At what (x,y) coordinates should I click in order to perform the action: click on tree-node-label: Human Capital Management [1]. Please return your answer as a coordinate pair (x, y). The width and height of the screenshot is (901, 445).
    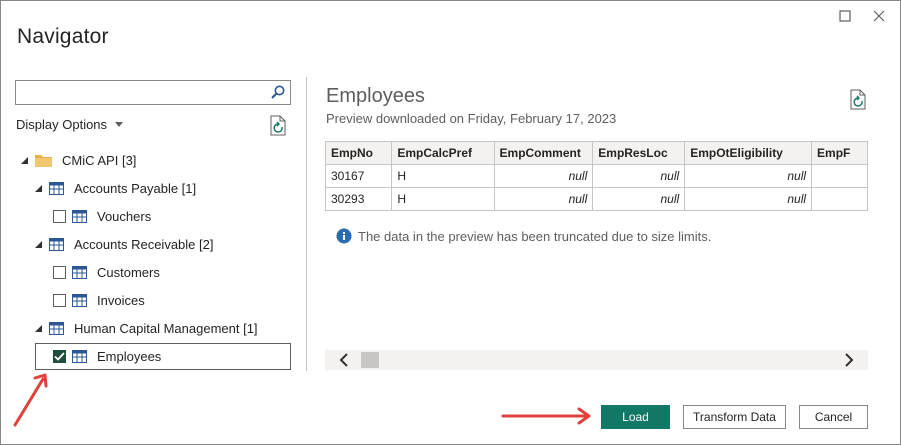
    Looking at the image, I should click on (166, 328).